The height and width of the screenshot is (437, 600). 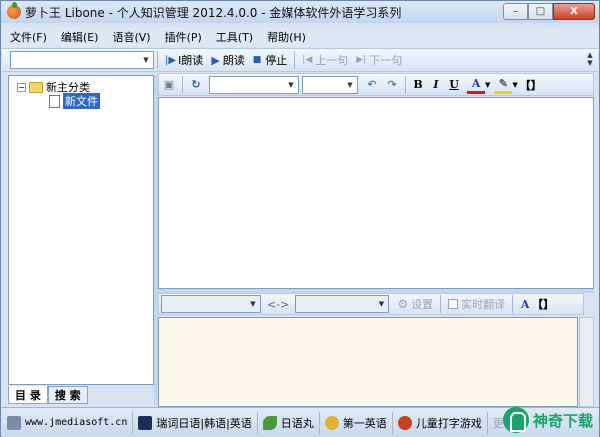 I want to click on translation-scrollbar, so click(x=586, y=362).